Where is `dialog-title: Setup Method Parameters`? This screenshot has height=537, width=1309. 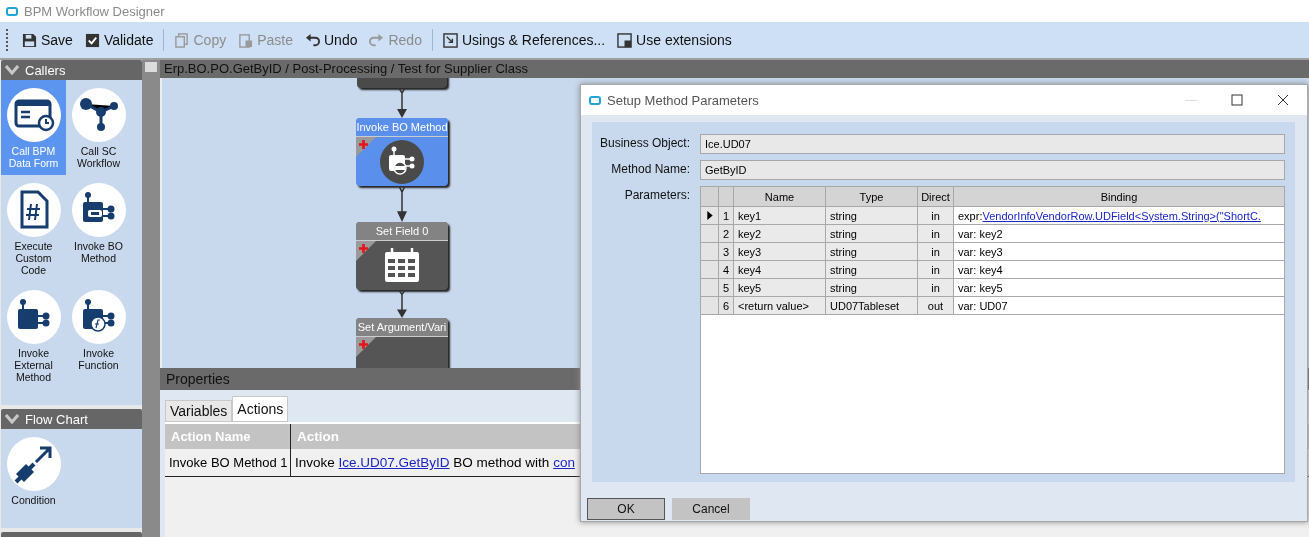
dialog-title: Setup Method Parameters is located at coordinates (683, 100).